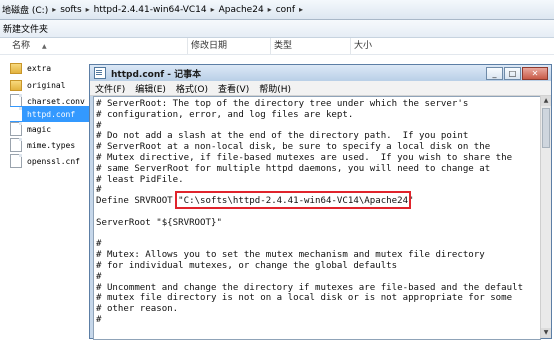 This screenshot has height=340, width=554. I want to click on column-modified: 修改日期, so click(228, 46).